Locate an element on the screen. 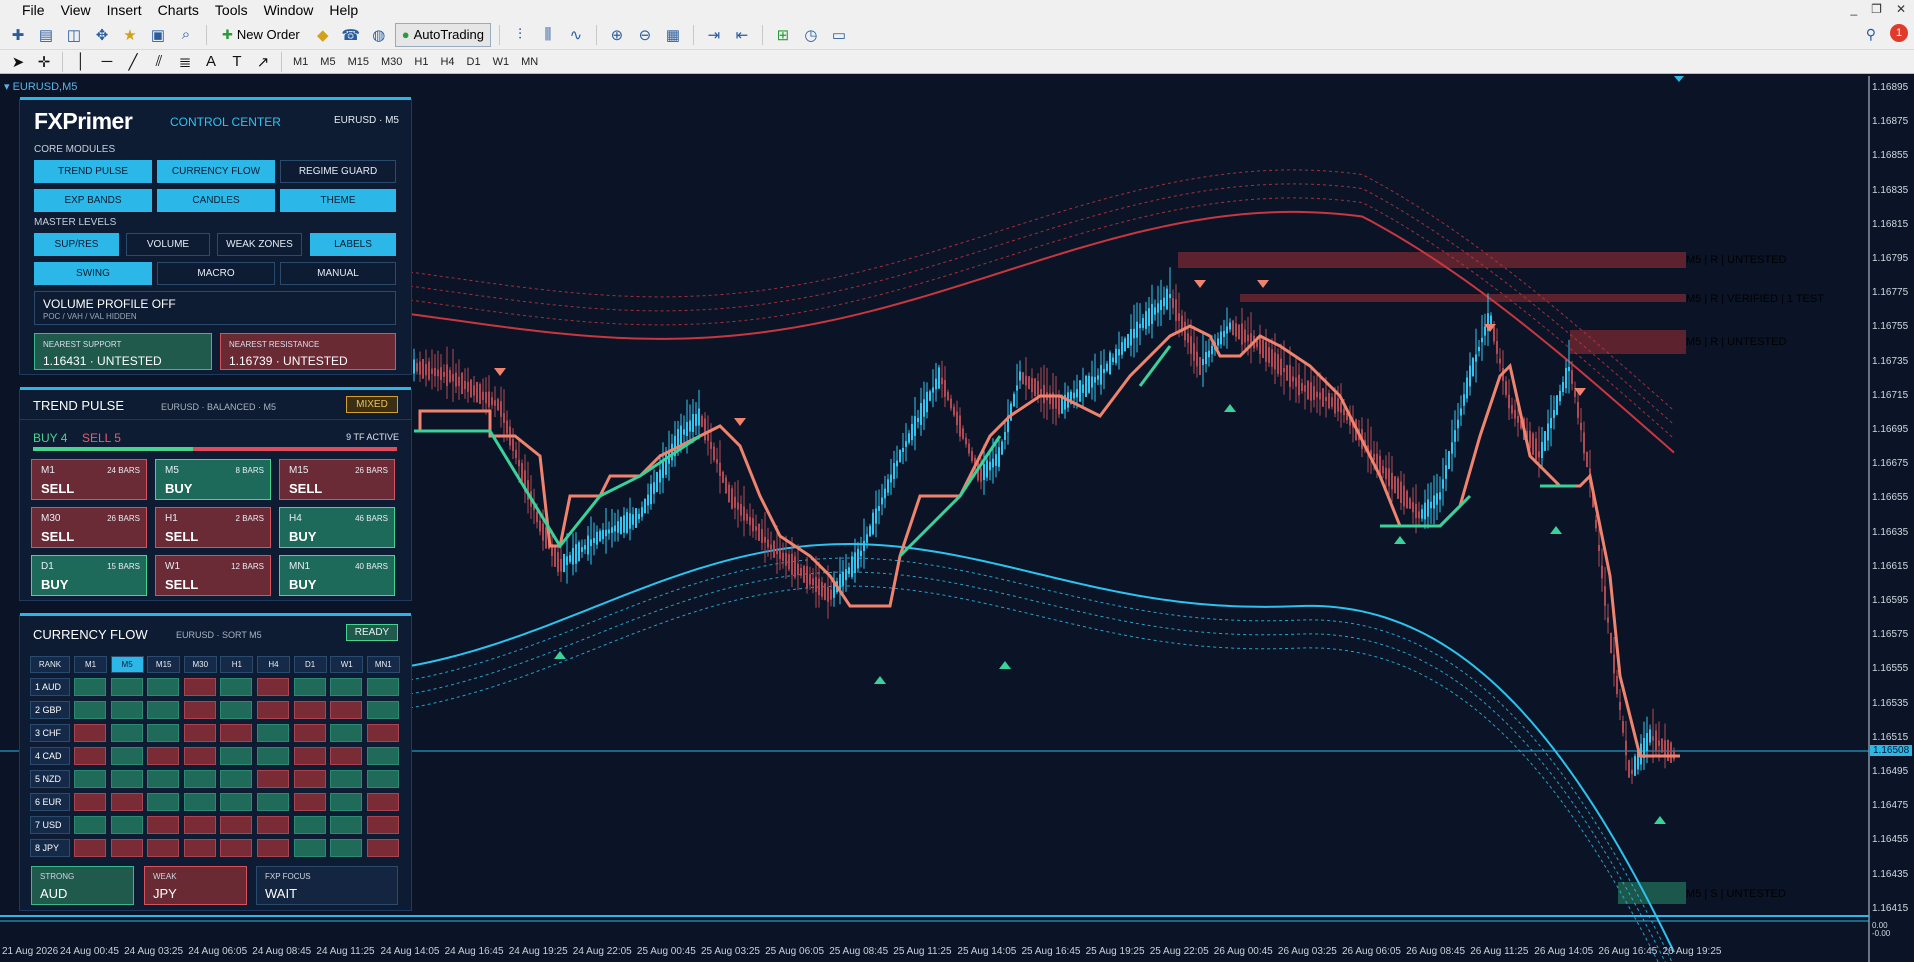 Image resolution: width=1914 pixels, height=962 pixels. text-label-icon: T is located at coordinates (237, 62).